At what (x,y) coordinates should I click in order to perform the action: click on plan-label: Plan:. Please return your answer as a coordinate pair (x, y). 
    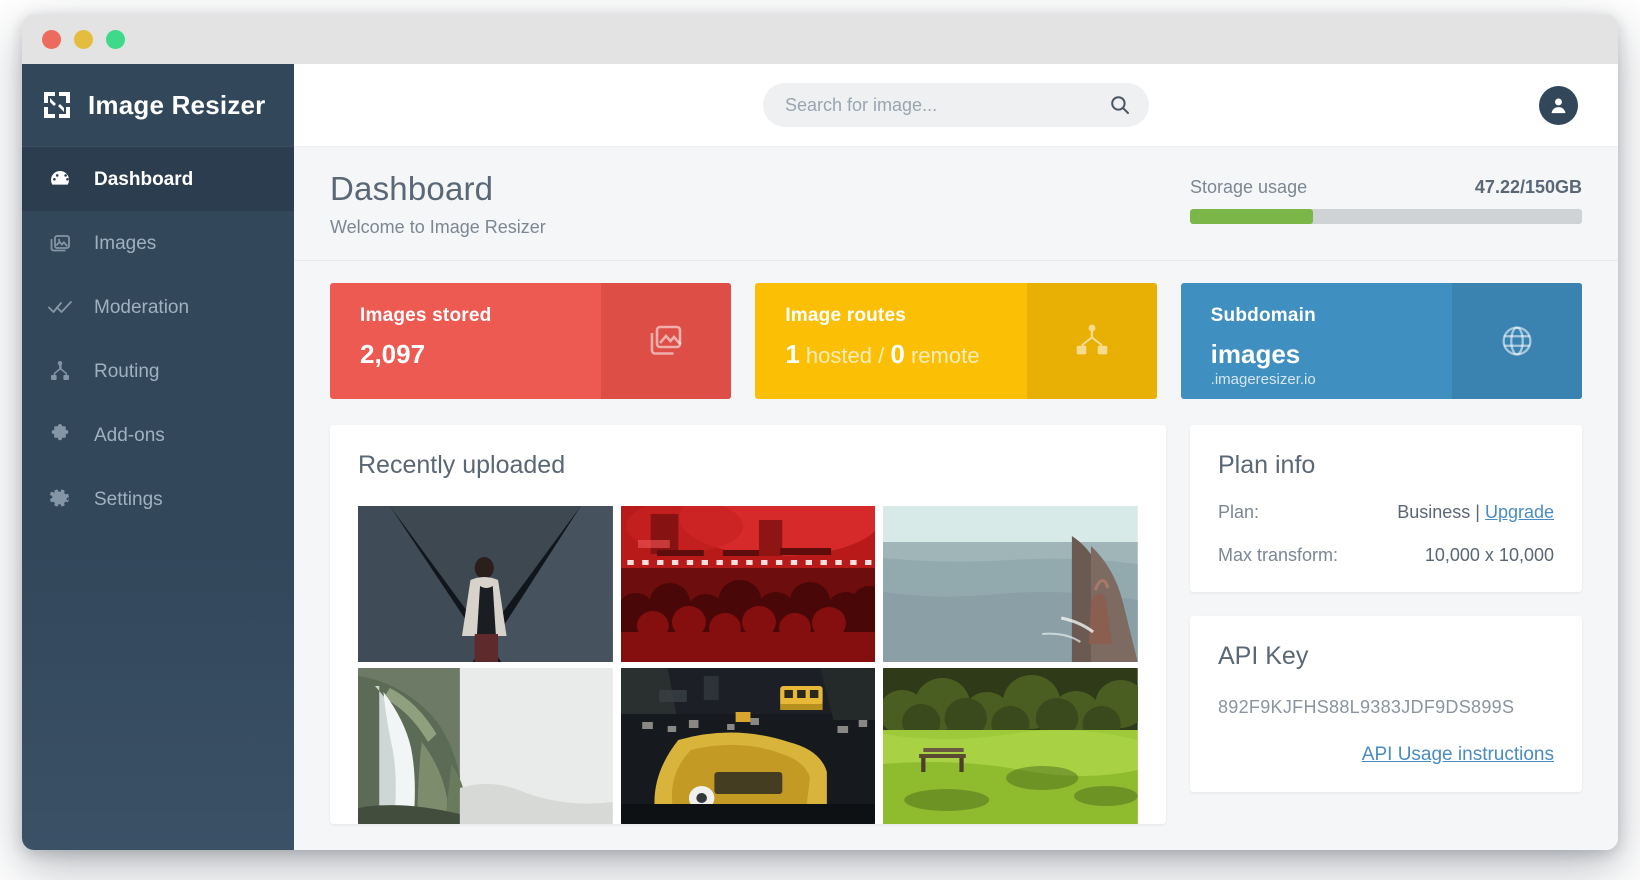
    Looking at the image, I should click on (1239, 511).